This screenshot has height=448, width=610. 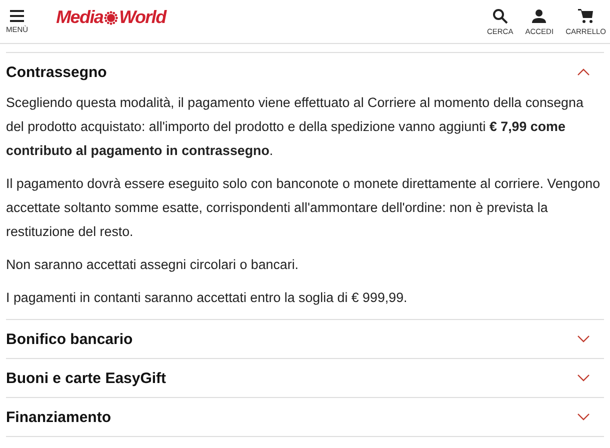 I want to click on search-icon, so click(x=500, y=16).